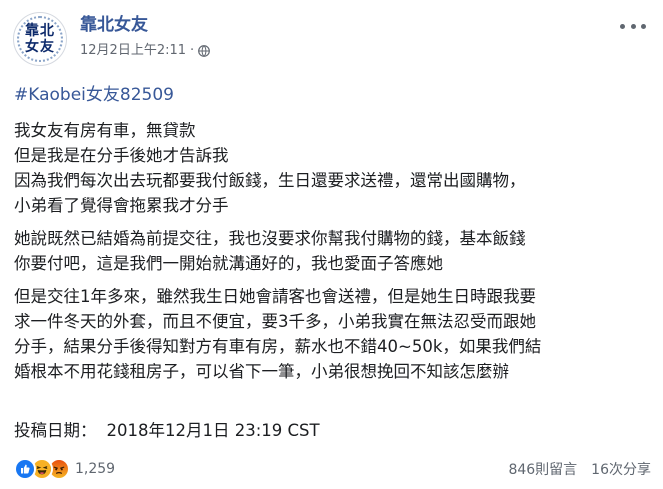 This screenshot has height=489, width=663. Describe the element at coordinates (270, 180) in the screenshot. I see `text-line: 因為我們每次出去玩都要我付飯錢，生日還要求送禮，還常出國購物，` at that location.